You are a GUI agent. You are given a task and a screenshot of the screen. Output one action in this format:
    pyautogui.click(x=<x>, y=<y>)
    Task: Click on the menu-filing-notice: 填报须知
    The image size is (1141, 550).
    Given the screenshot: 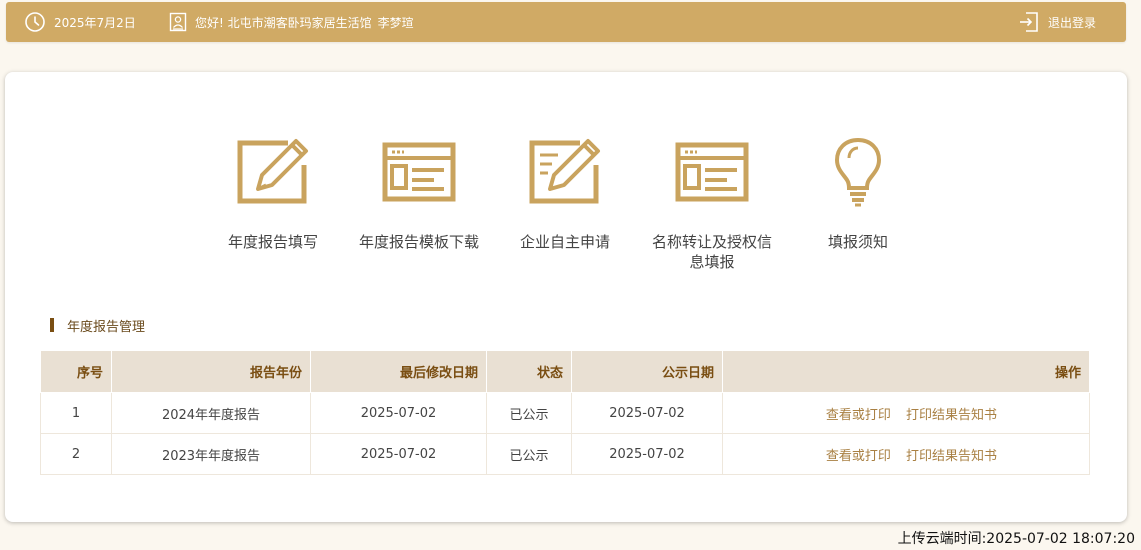 What is the action you would take?
    pyautogui.click(x=858, y=194)
    